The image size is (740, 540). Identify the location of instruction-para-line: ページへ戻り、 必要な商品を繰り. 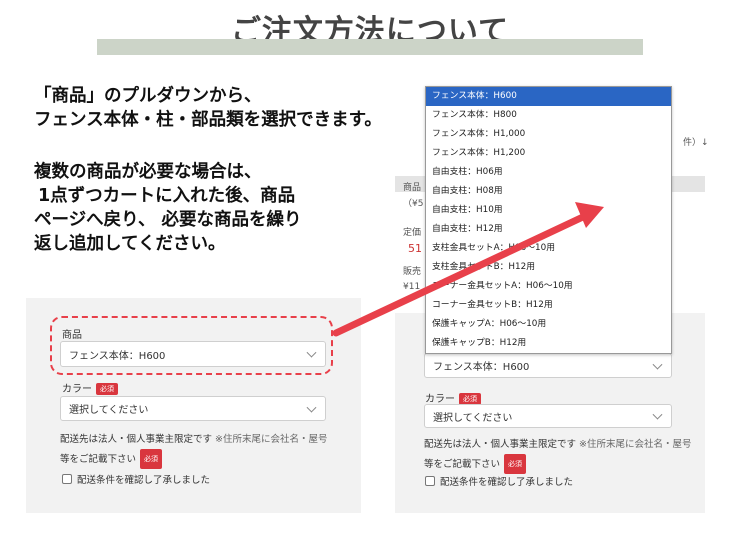
(168, 220).